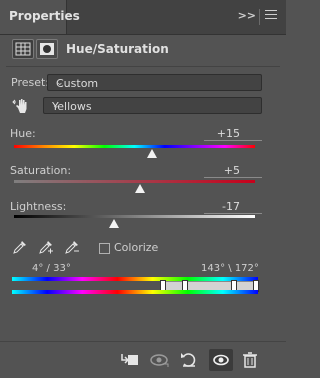  I want to click on eyedropper-icon, so click(20, 247).